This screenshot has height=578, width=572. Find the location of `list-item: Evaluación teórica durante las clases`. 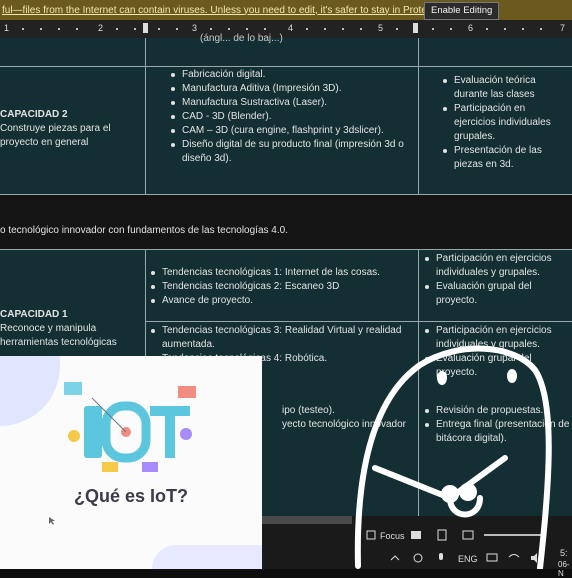

list-item: Evaluación teórica durante las clases is located at coordinates (504, 88).